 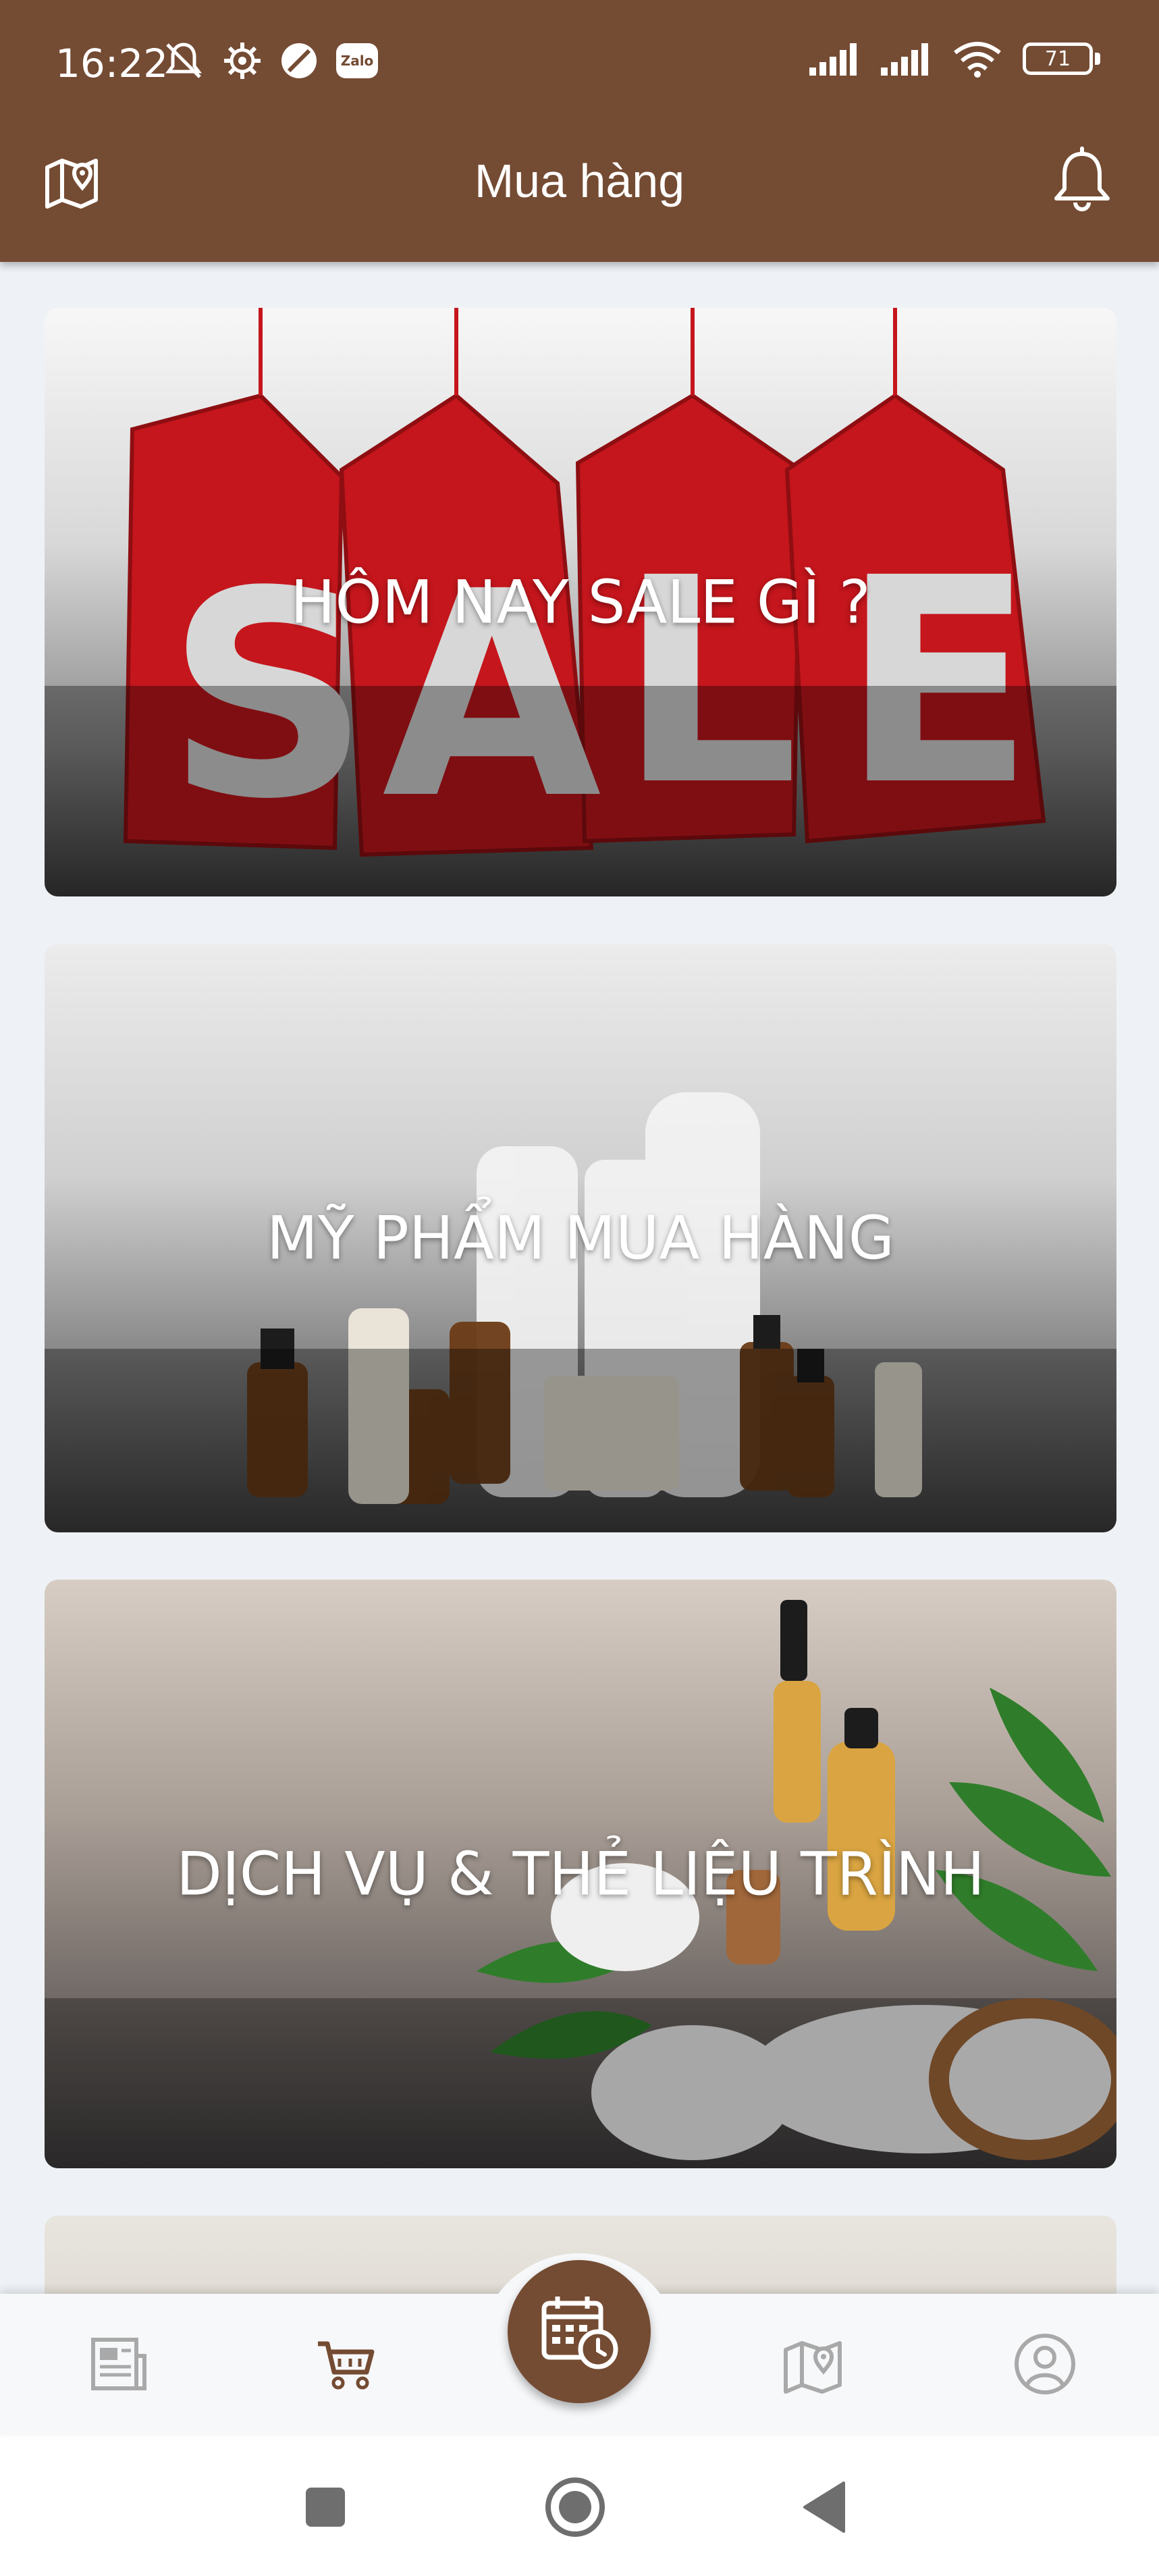 I want to click on newspaper-icon, so click(x=118, y=2364).